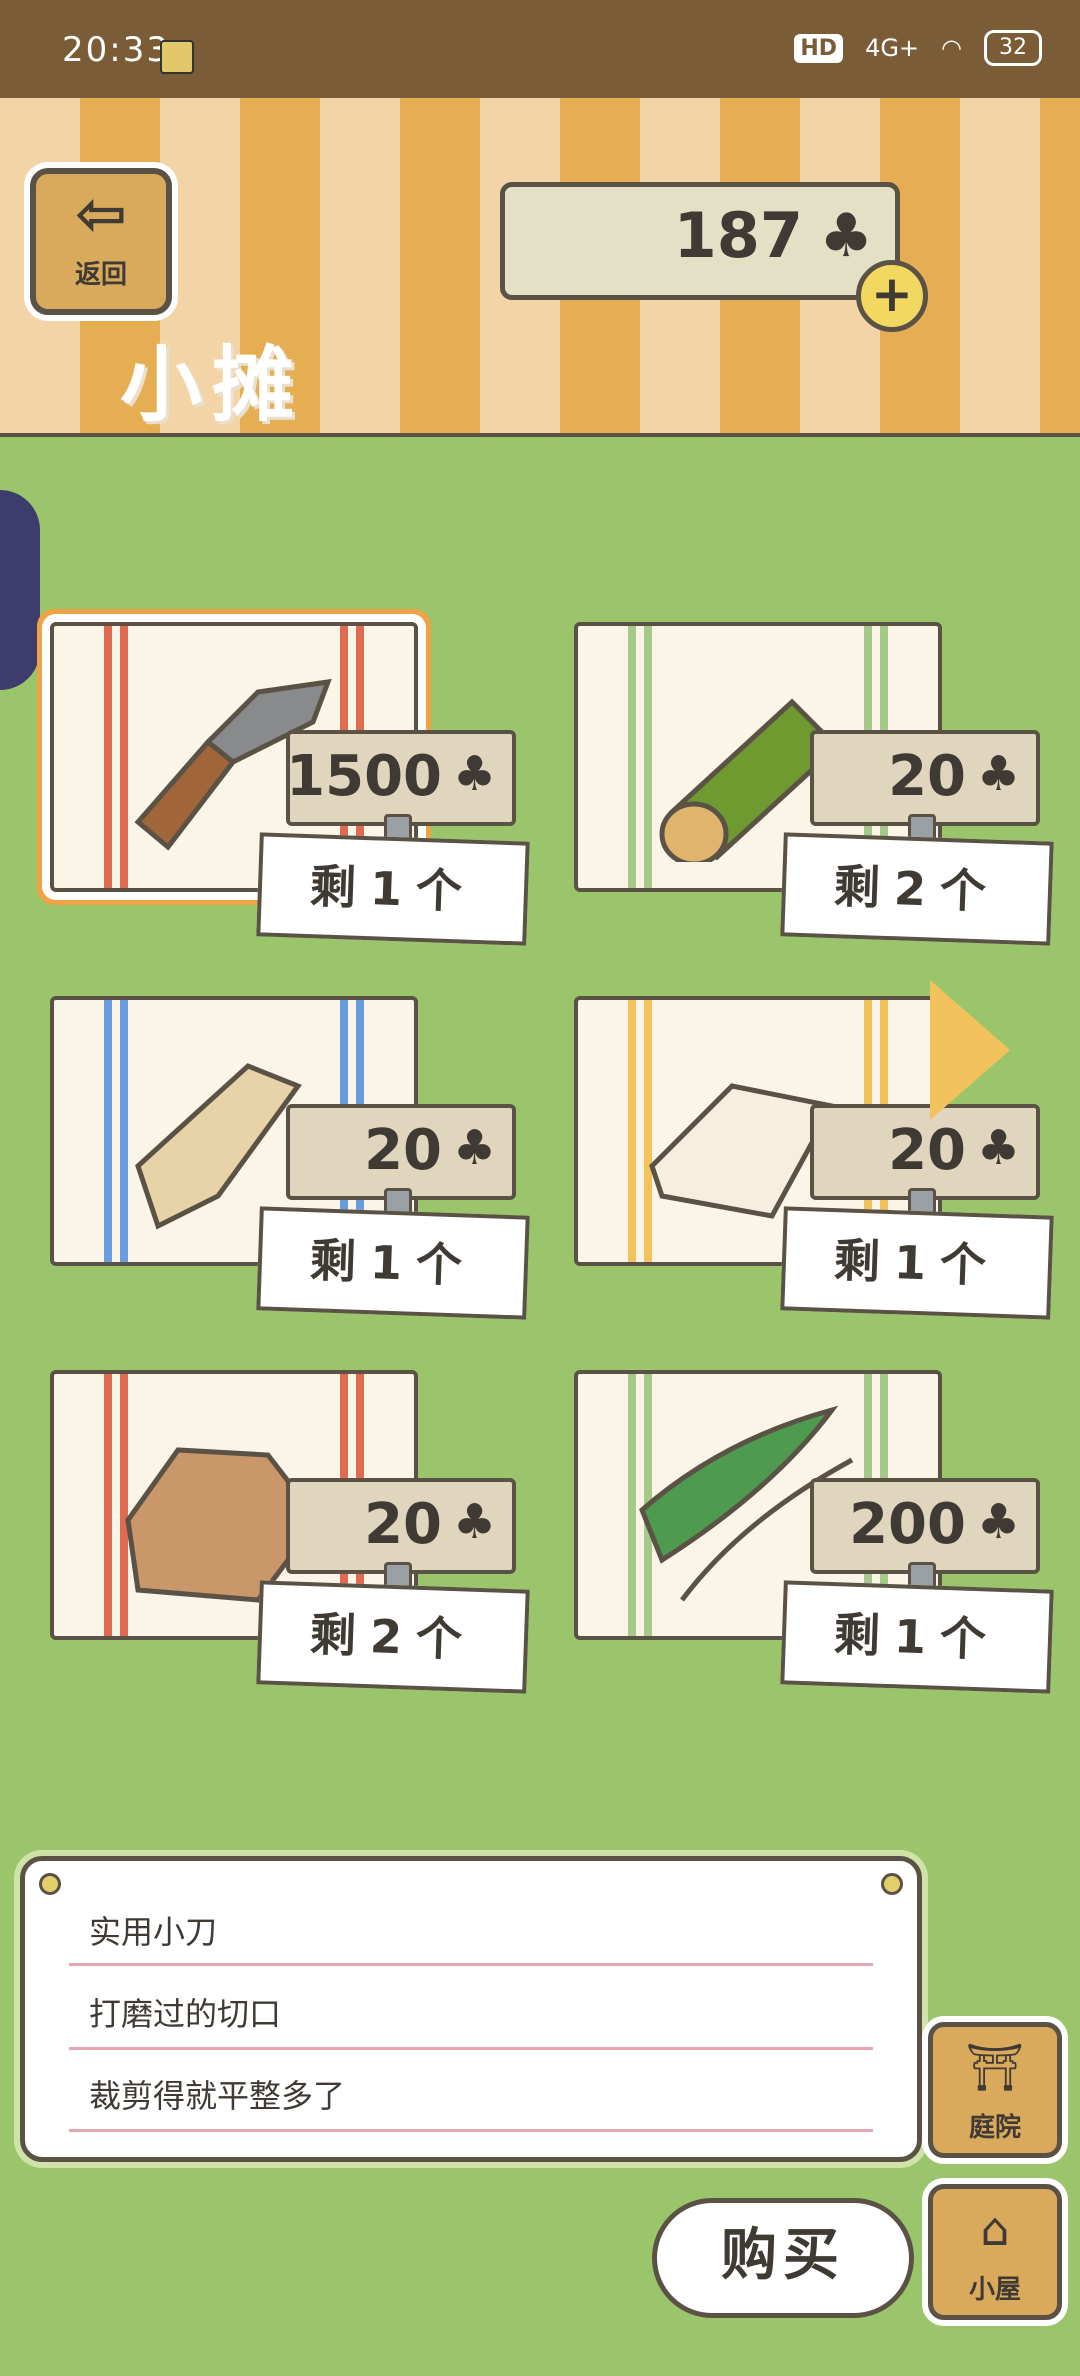  What do you see at coordinates (279, 1161) in the screenshot?
I see `shop-item-bark: 20 ♣ 剩1个` at bounding box center [279, 1161].